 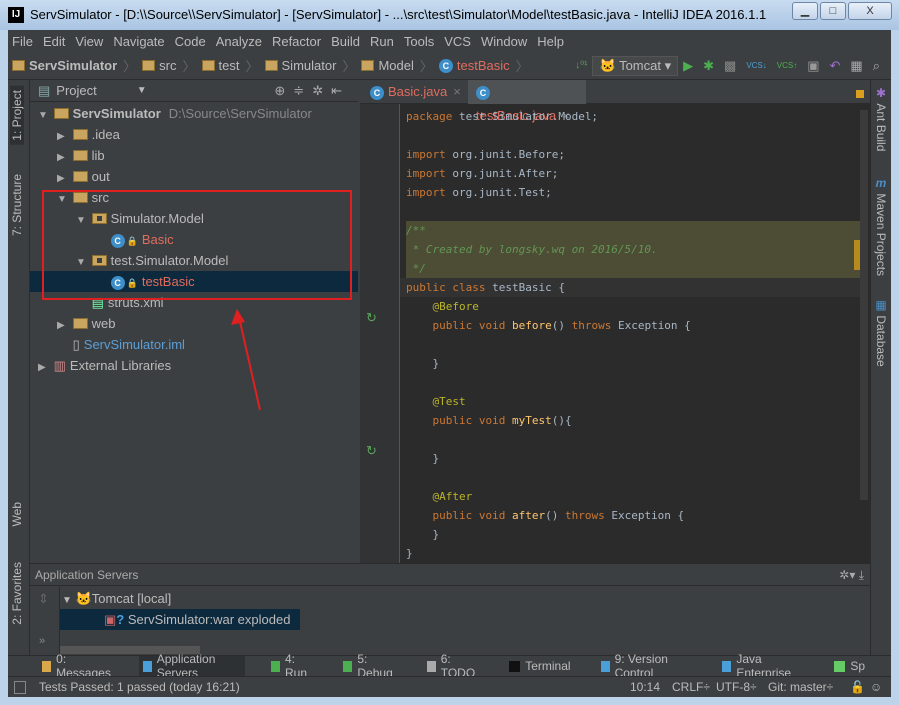 I want to click on tool-window-run: 4: Run, so click(x=292, y=666).